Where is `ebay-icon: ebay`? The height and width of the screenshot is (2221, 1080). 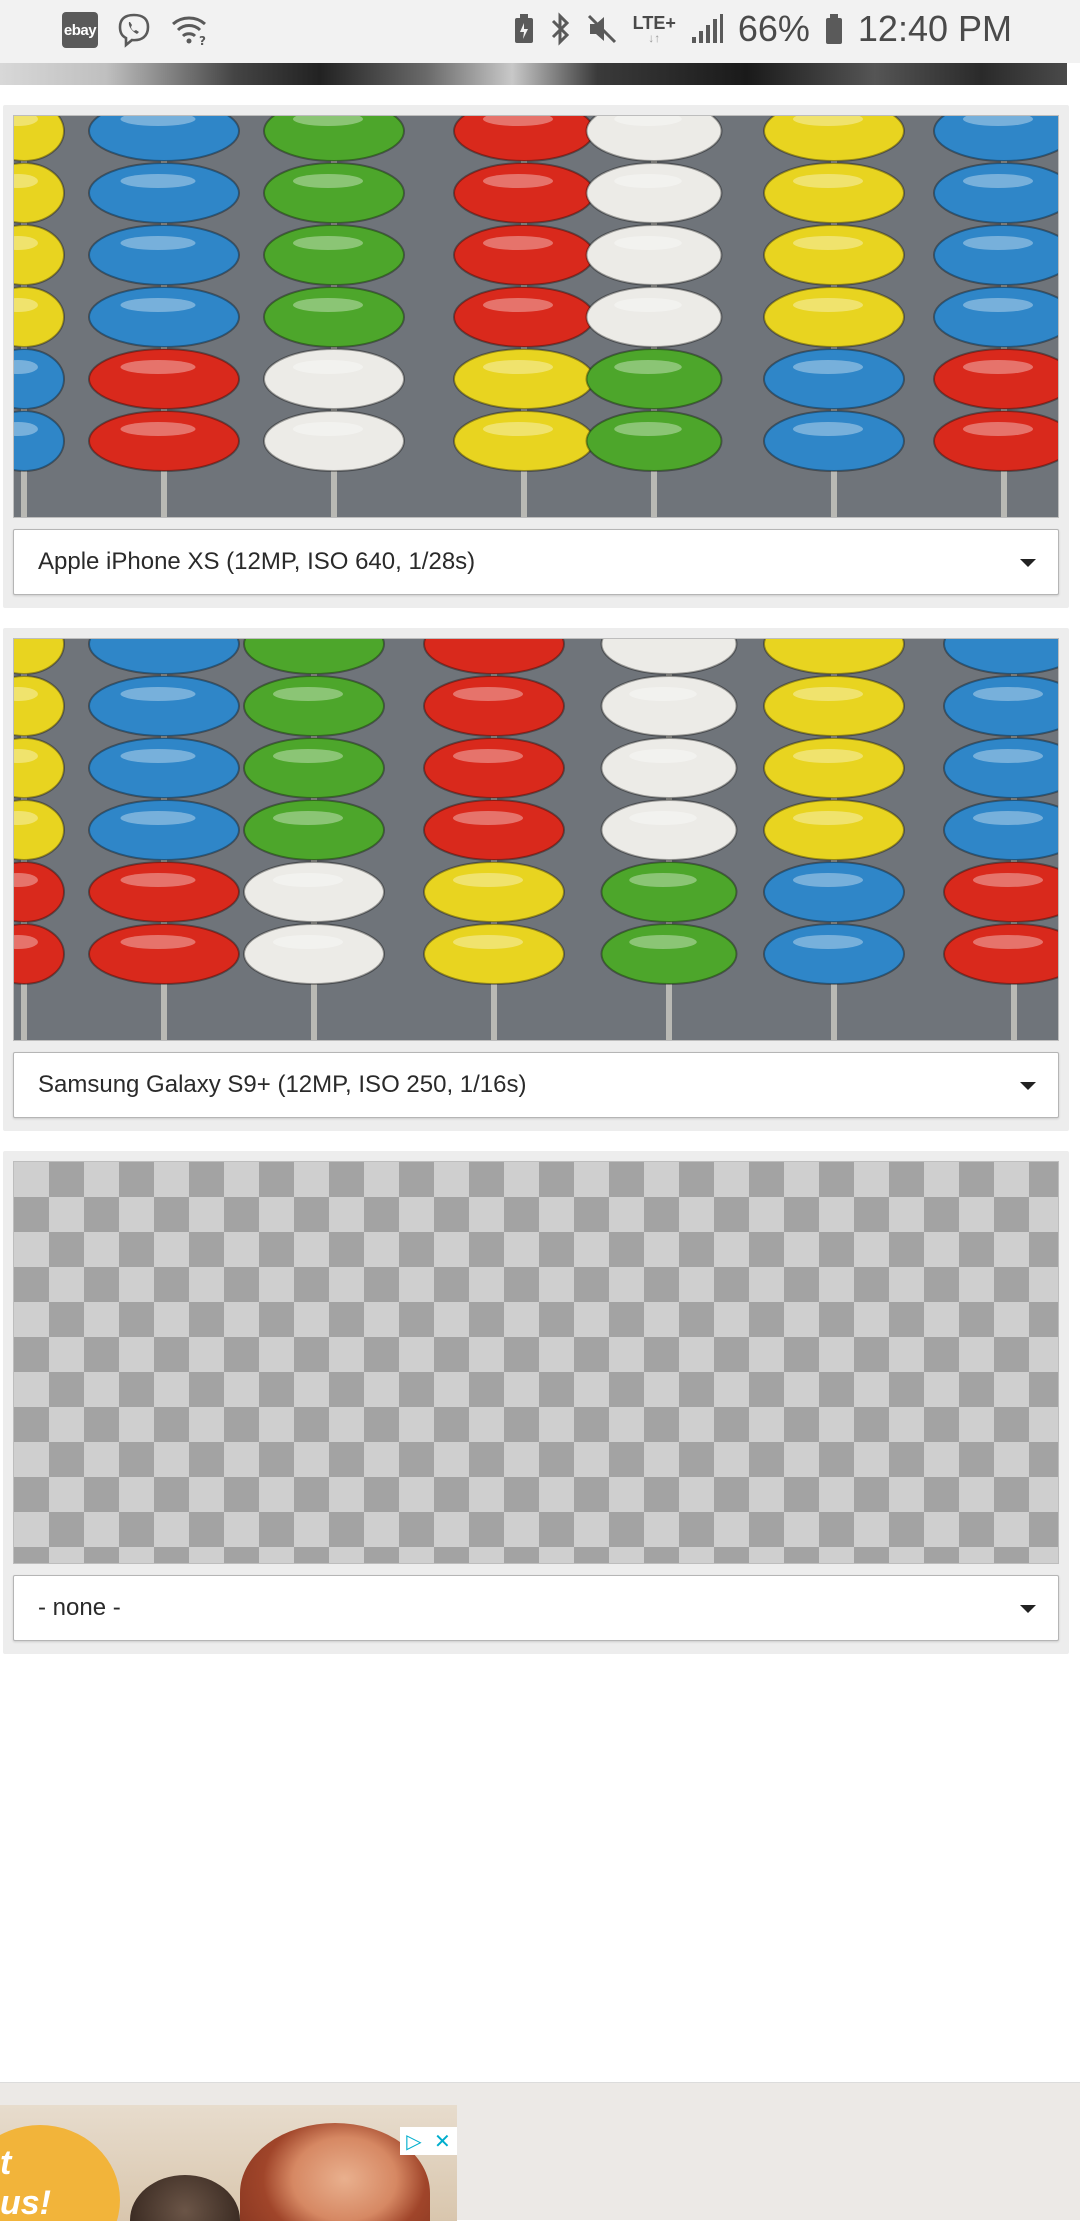 ebay-icon: ebay is located at coordinates (80, 30).